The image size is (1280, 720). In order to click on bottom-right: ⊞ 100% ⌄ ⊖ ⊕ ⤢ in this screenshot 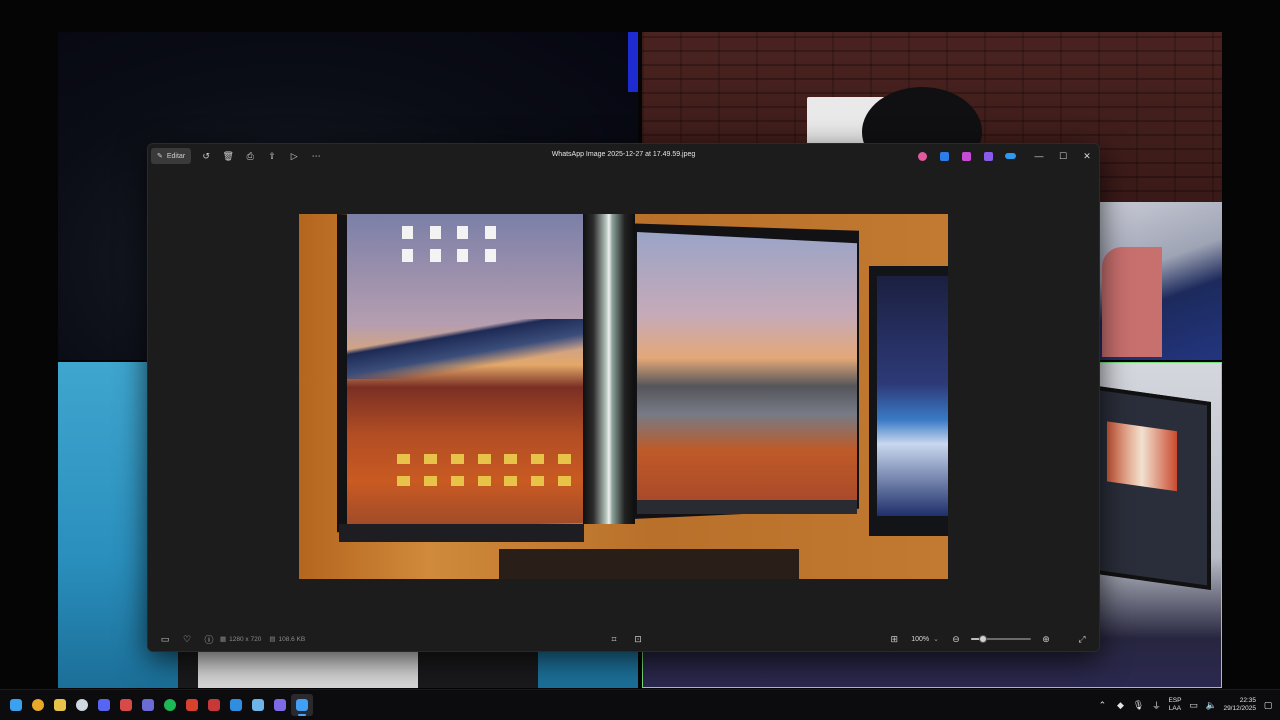, I will do `click(988, 639)`.